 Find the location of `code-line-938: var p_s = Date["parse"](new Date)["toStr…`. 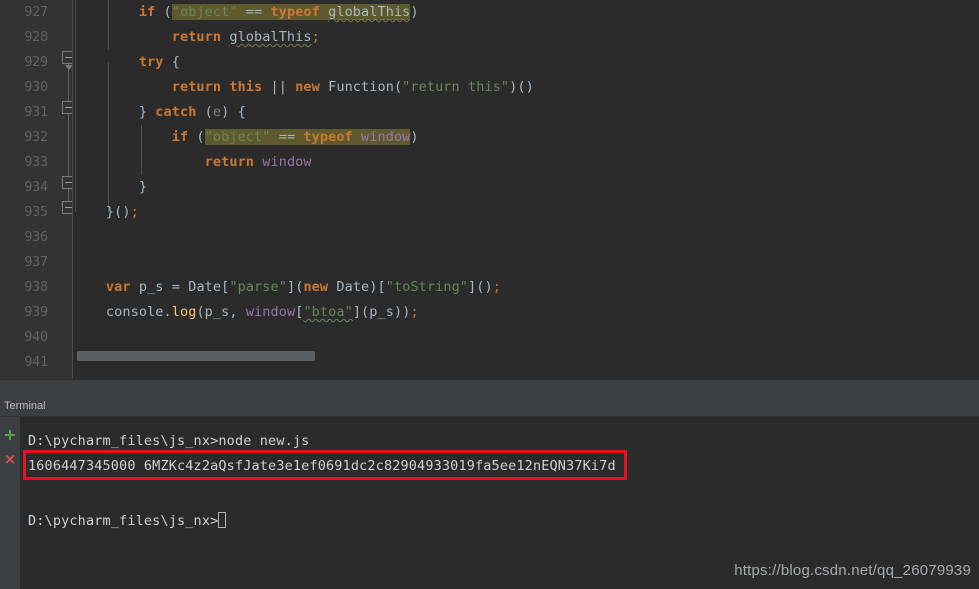

code-line-938: var p_s = Date["parse"](new Date)["toStr… is located at coordinates (287, 287).